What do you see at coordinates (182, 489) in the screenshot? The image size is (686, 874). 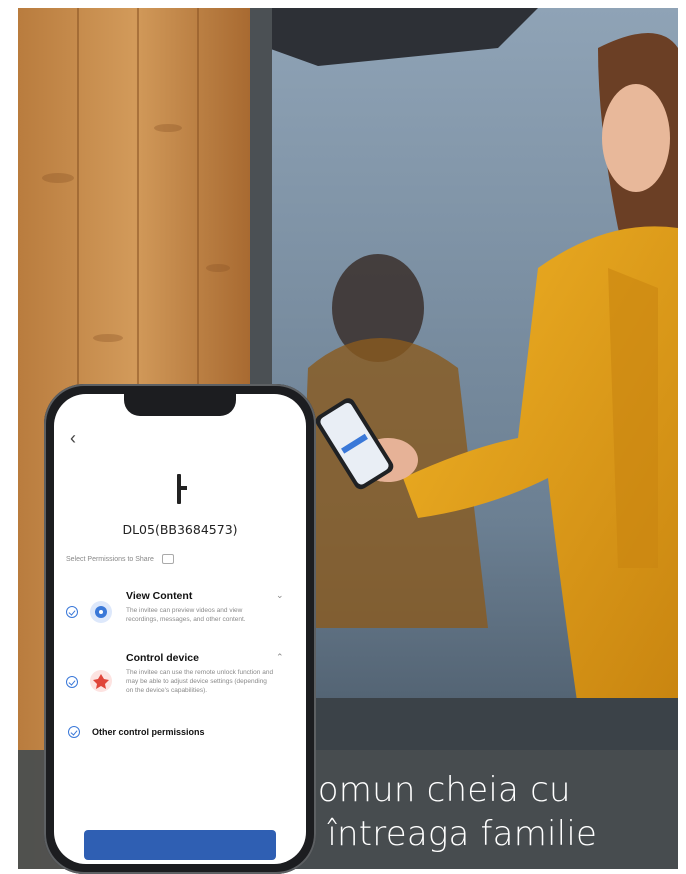 I see `smart-lock-icon` at bounding box center [182, 489].